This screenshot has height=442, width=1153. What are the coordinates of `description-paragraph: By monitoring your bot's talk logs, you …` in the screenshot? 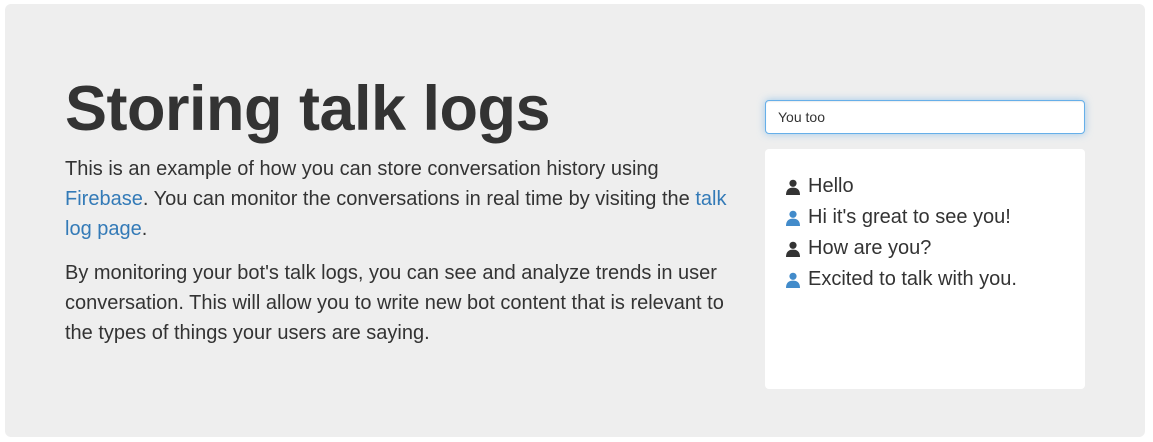 It's located at (394, 303).